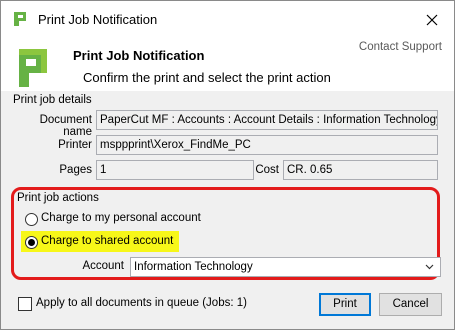 The height and width of the screenshot is (330, 455). I want to click on pages-label: Pages, so click(75, 170).